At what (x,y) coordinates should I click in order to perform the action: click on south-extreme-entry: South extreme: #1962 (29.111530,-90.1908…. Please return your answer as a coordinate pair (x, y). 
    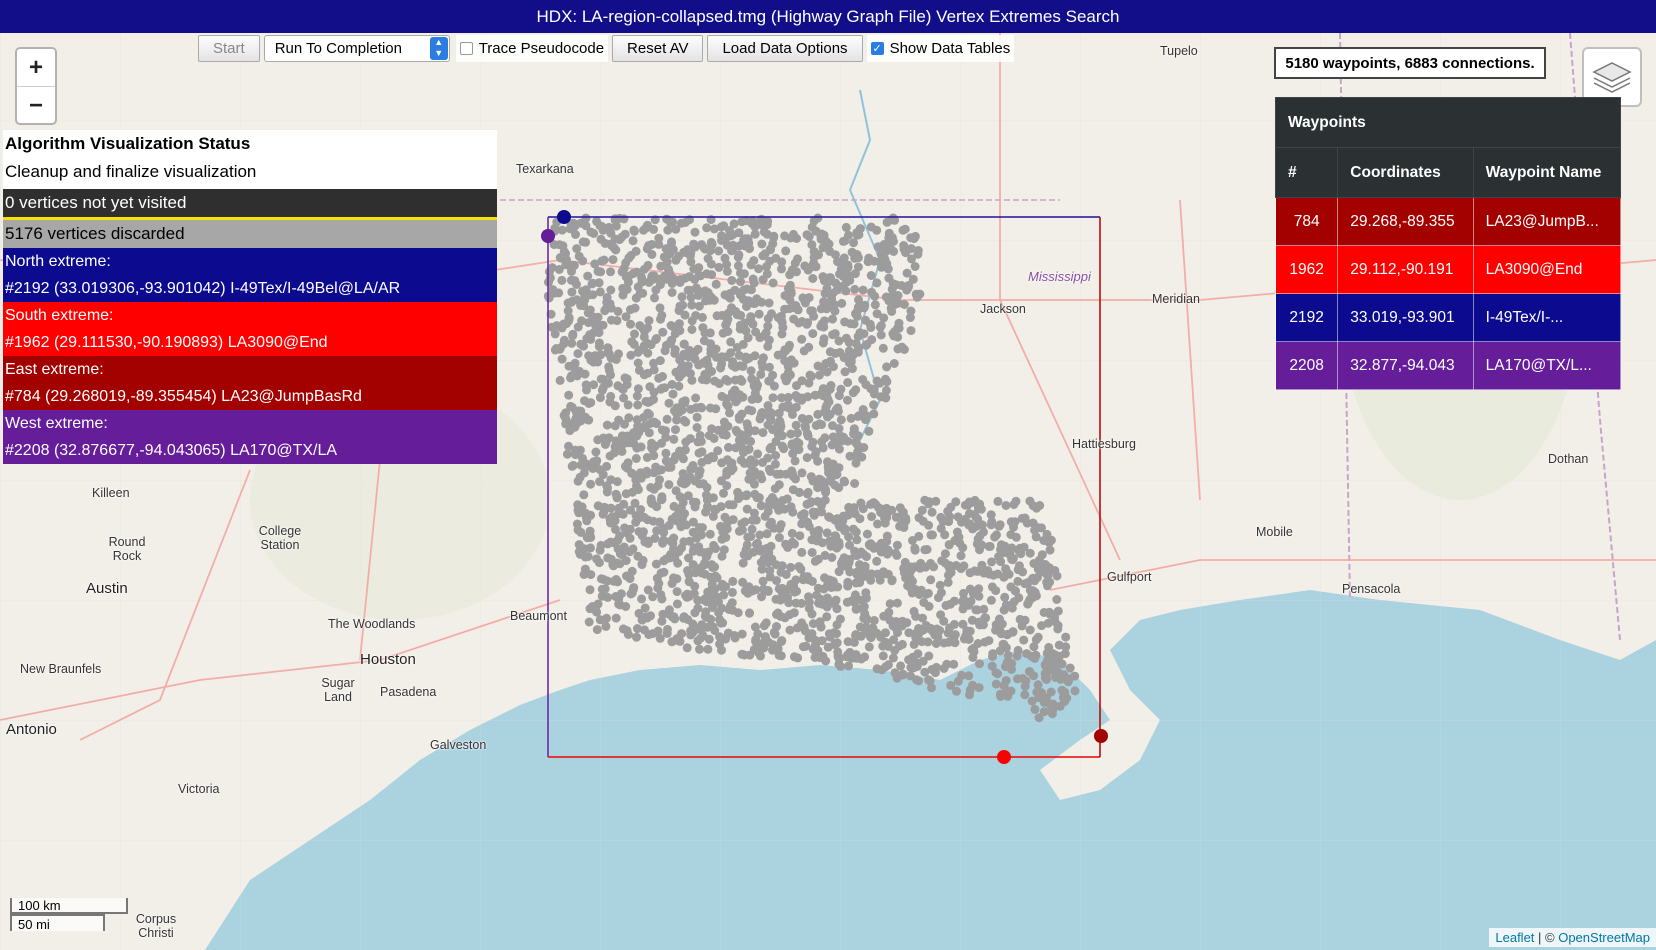
    Looking at the image, I should click on (250, 329).